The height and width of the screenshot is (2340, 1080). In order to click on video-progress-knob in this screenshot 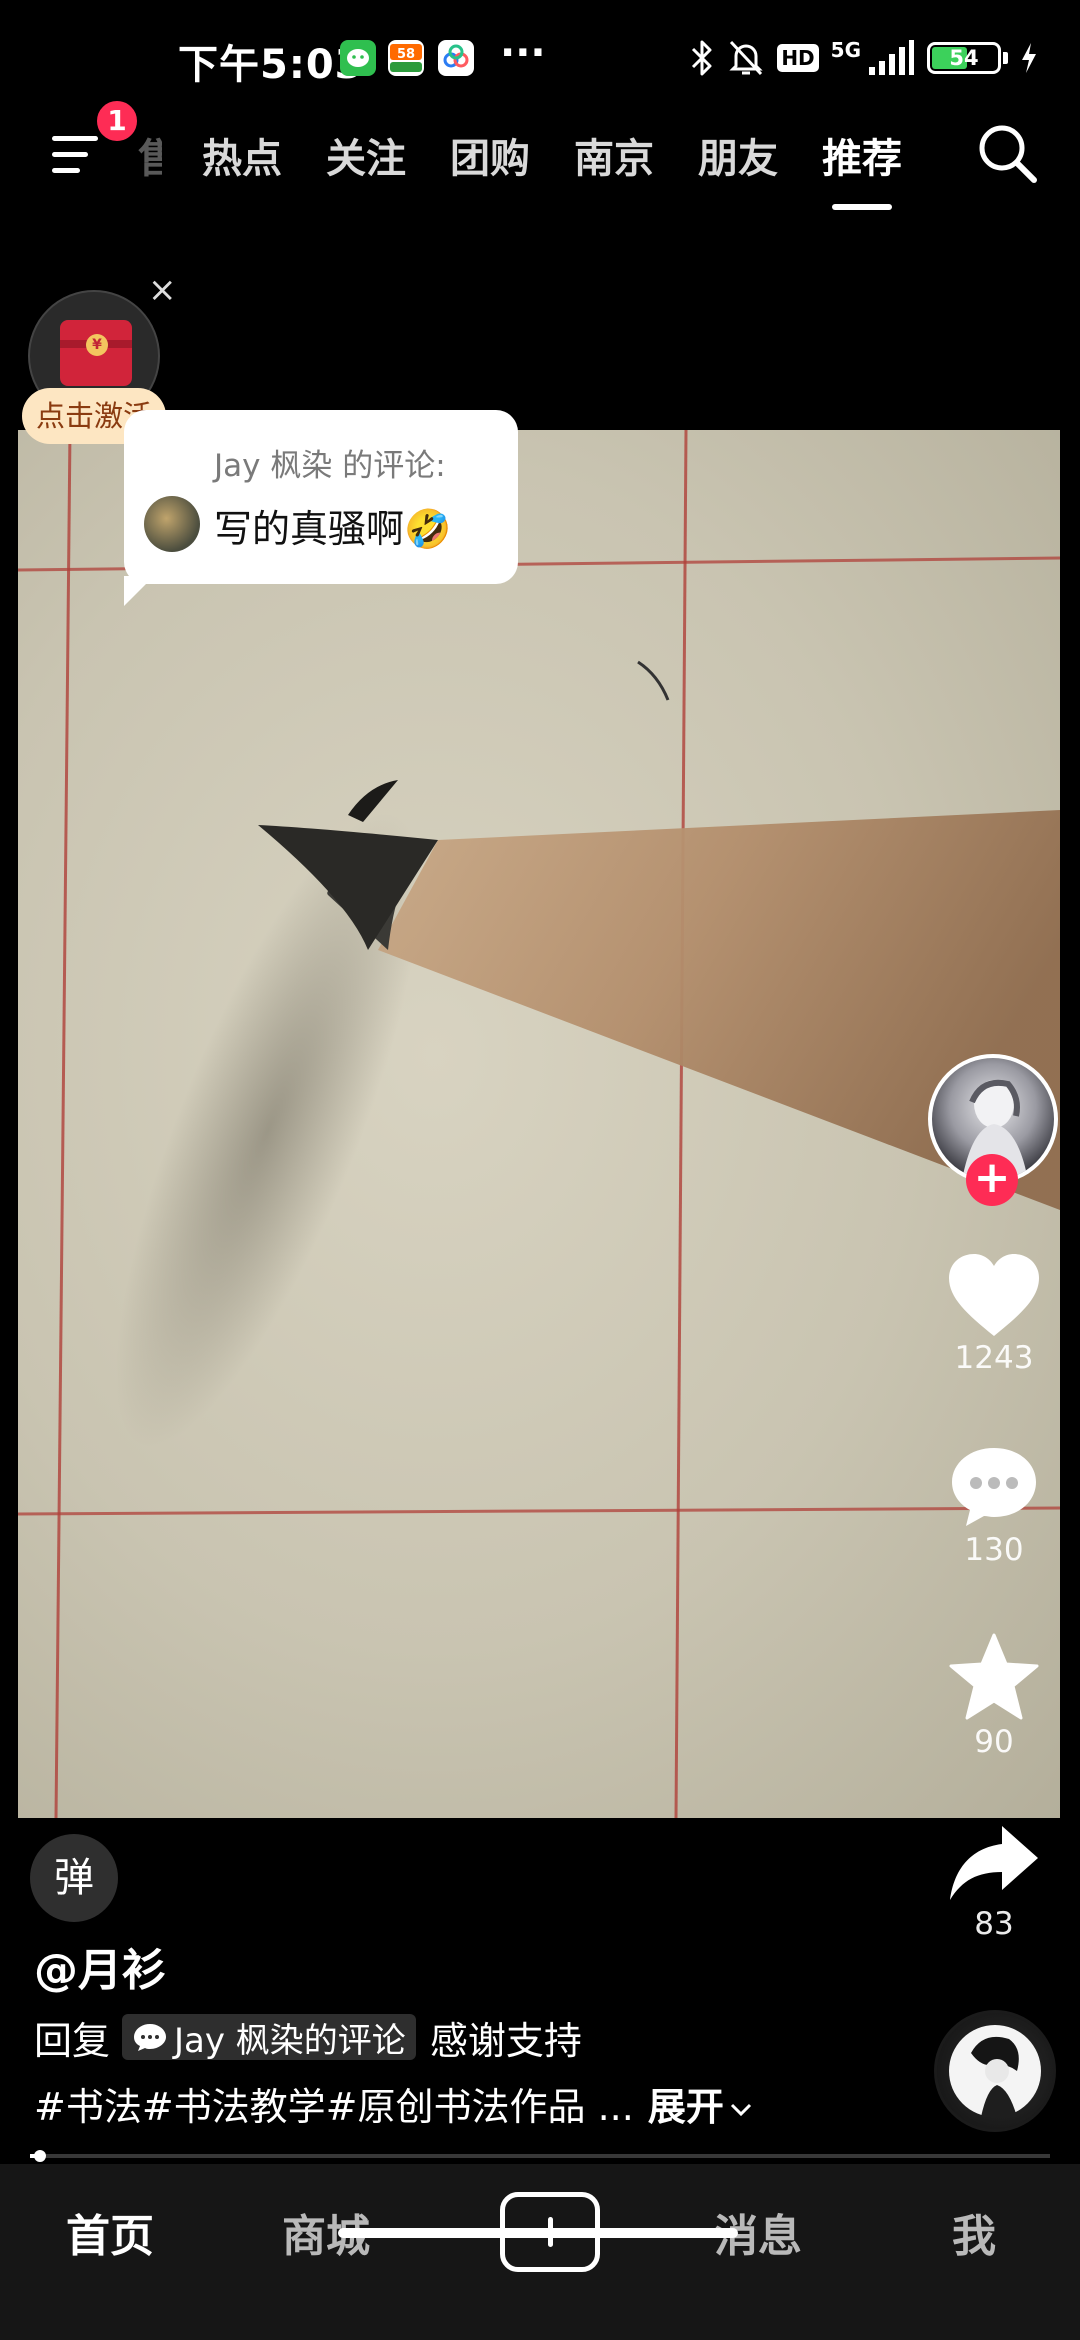, I will do `click(40, 2156)`.